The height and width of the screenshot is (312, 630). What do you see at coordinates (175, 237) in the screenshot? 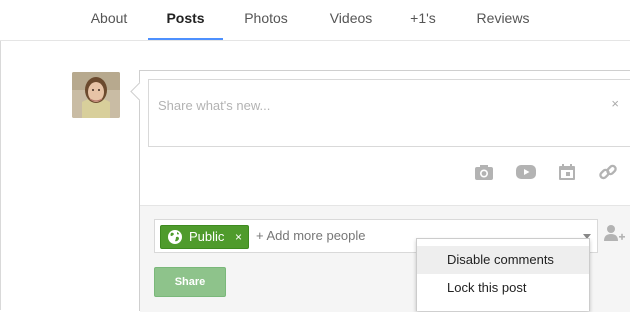
I see `globe-icon` at bounding box center [175, 237].